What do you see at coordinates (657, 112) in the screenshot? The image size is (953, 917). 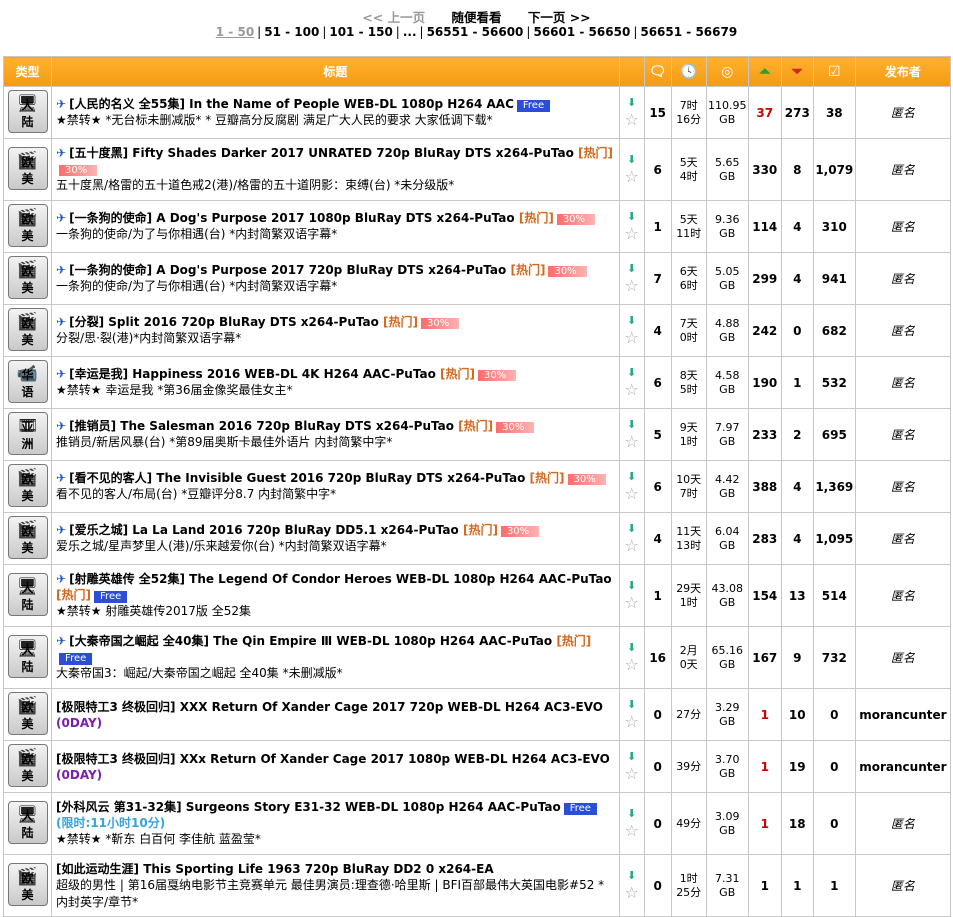 I see `comments-count: 15` at bounding box center [657, 112].